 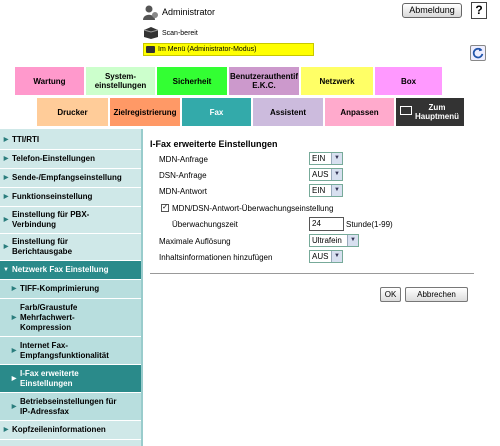 What do you see at coordinates (151, 33) in the screenshot?
I see `scanner-icon` at bounding box center [151, 33].